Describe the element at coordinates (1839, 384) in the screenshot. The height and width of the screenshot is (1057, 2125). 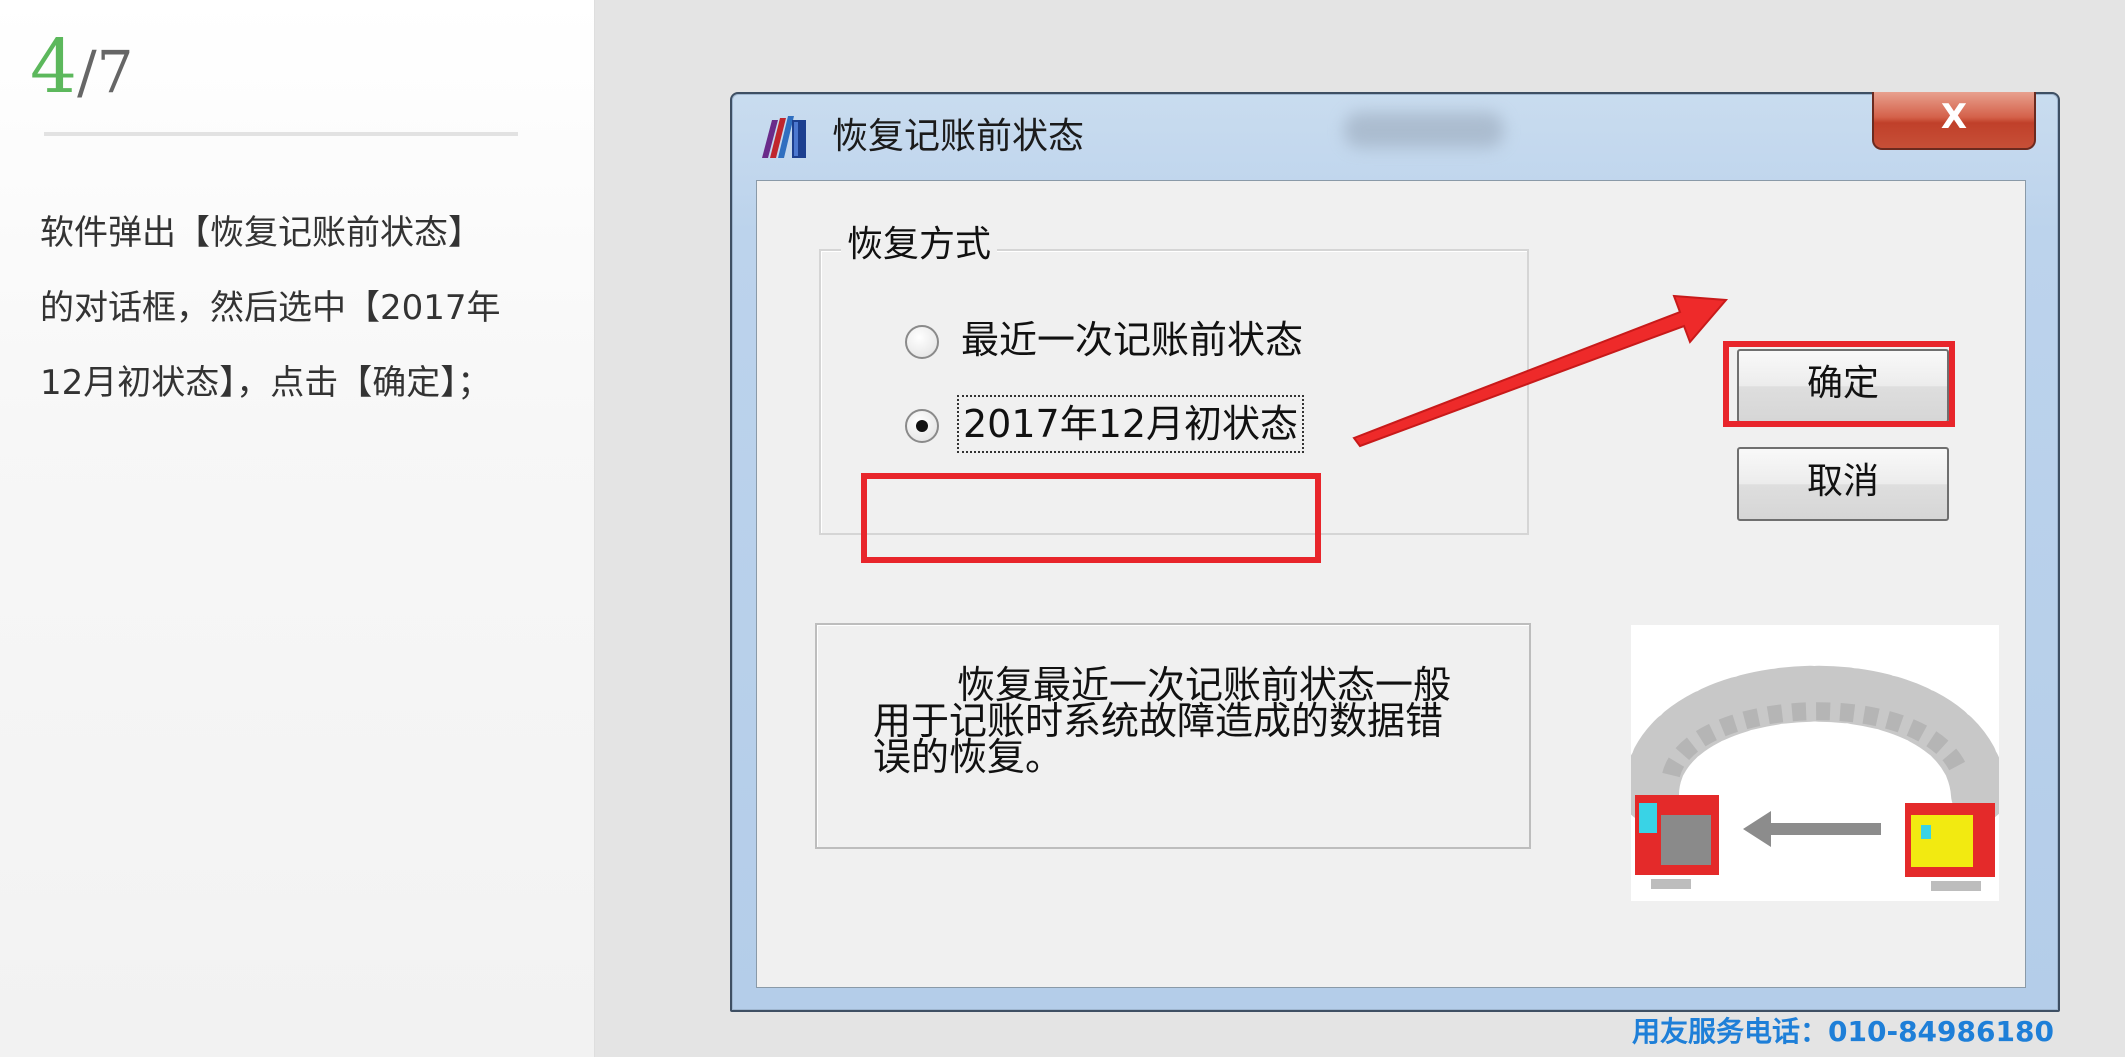
I see `confirm-highlight-box` at that location.